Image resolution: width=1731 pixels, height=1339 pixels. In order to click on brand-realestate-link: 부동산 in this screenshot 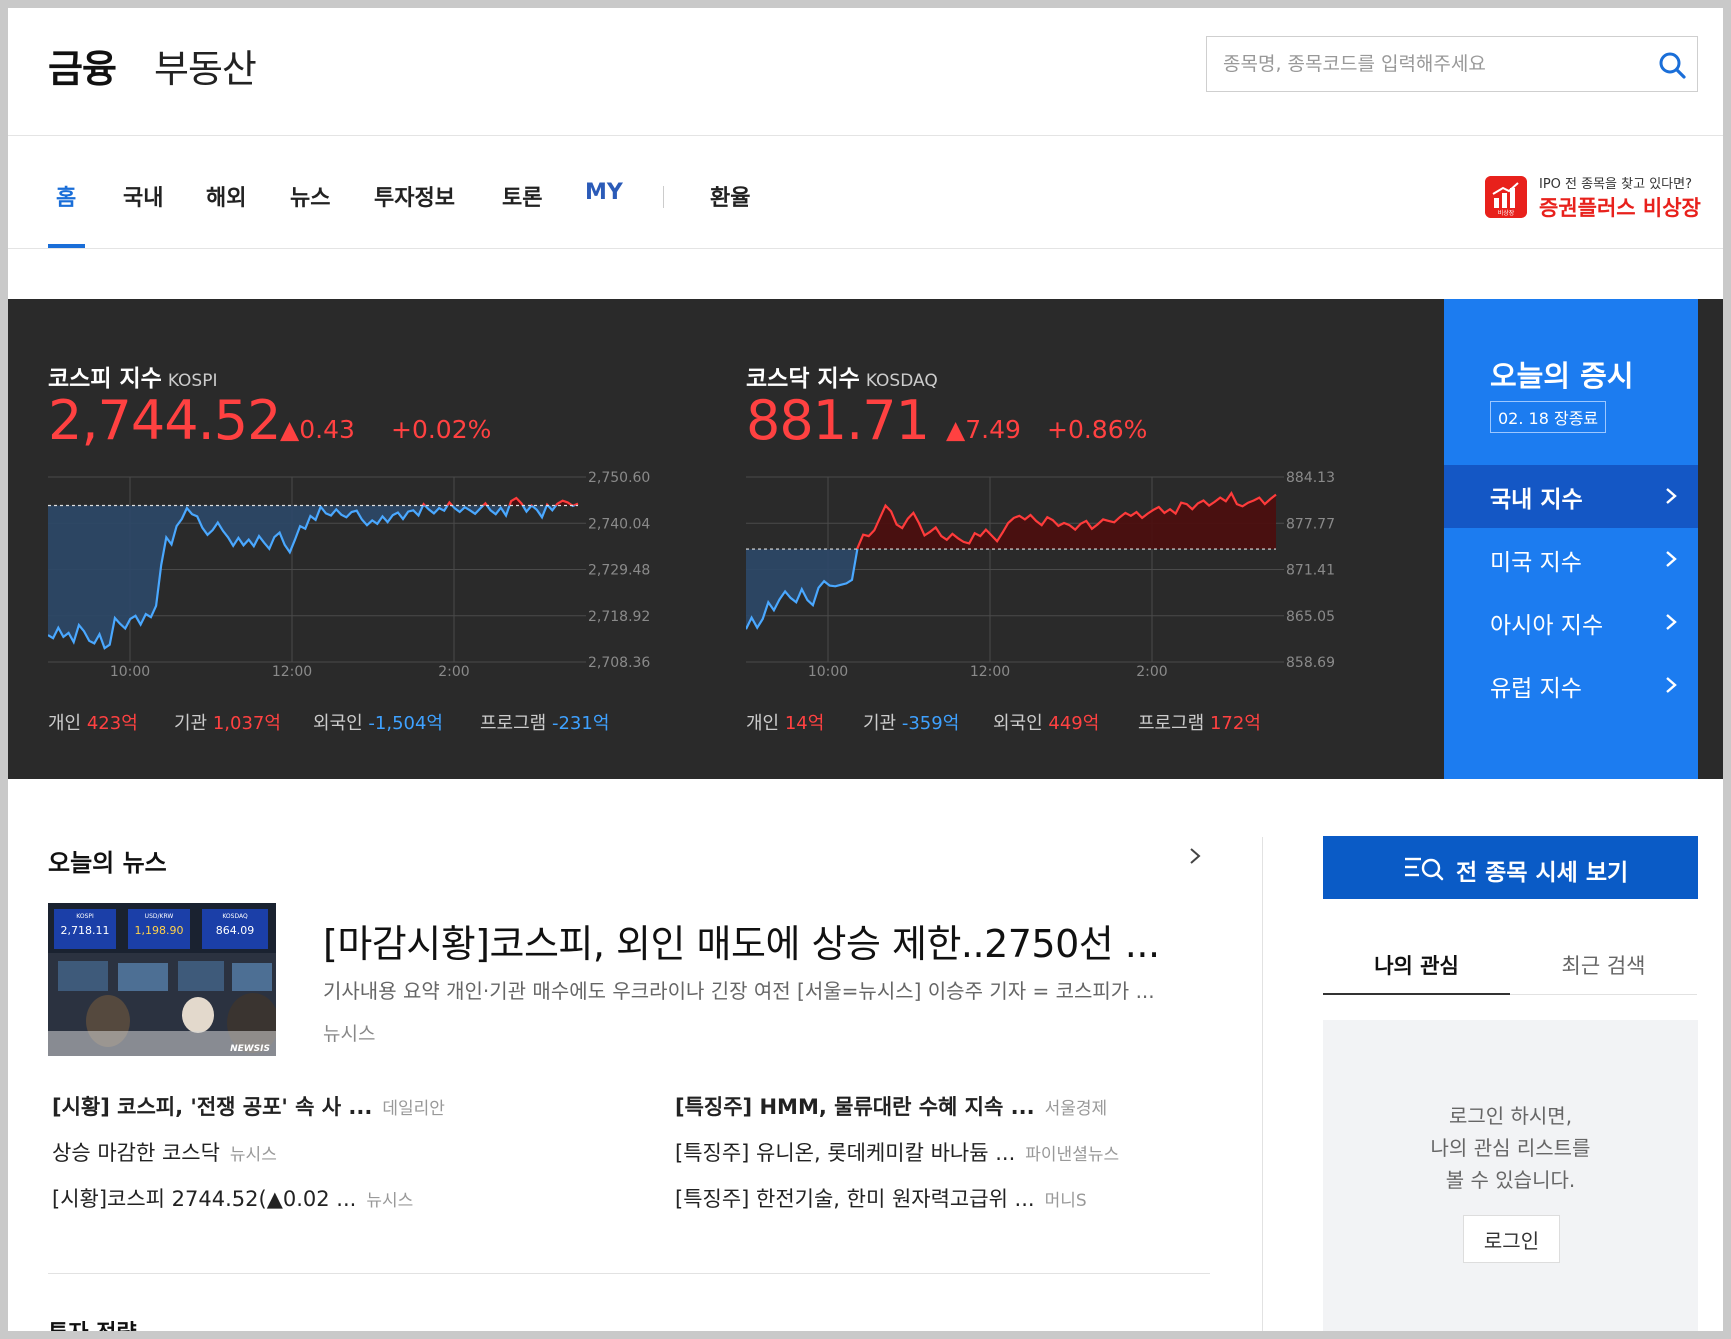, I will do `click(205, 65)`.